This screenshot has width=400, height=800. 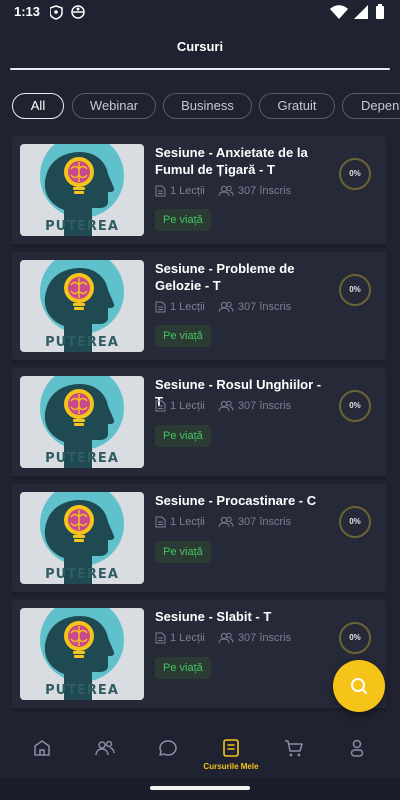 What do you see at coordinates (67, 12) in the screenshot?
I see `status-notification-icons` at bounding box center [67, 12].